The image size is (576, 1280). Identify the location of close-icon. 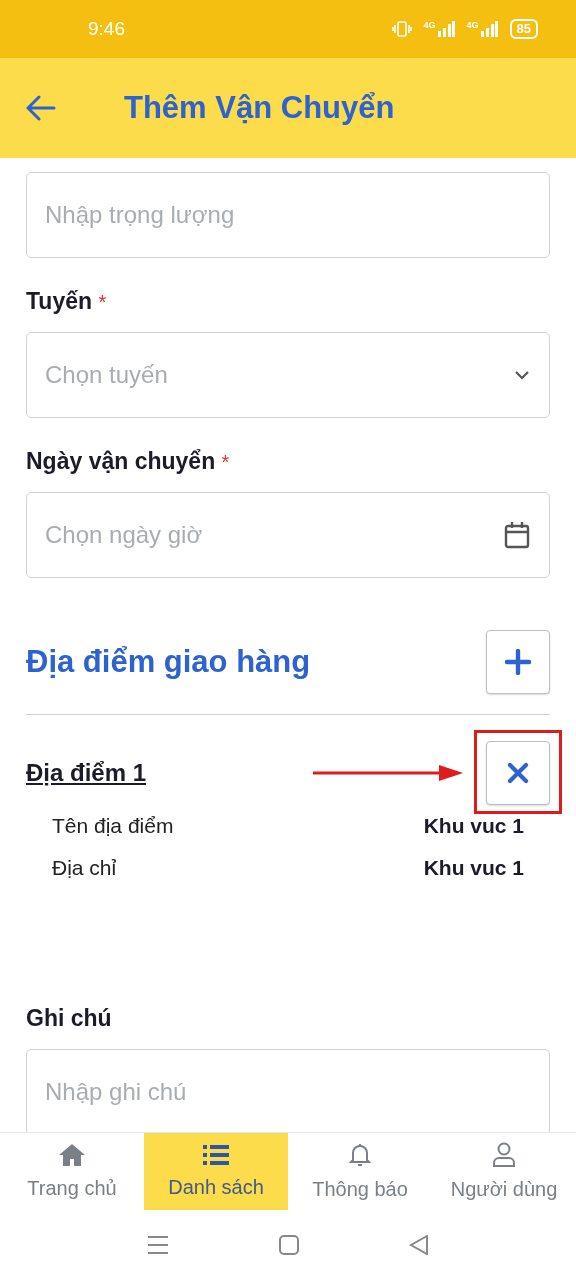
(518, 773).